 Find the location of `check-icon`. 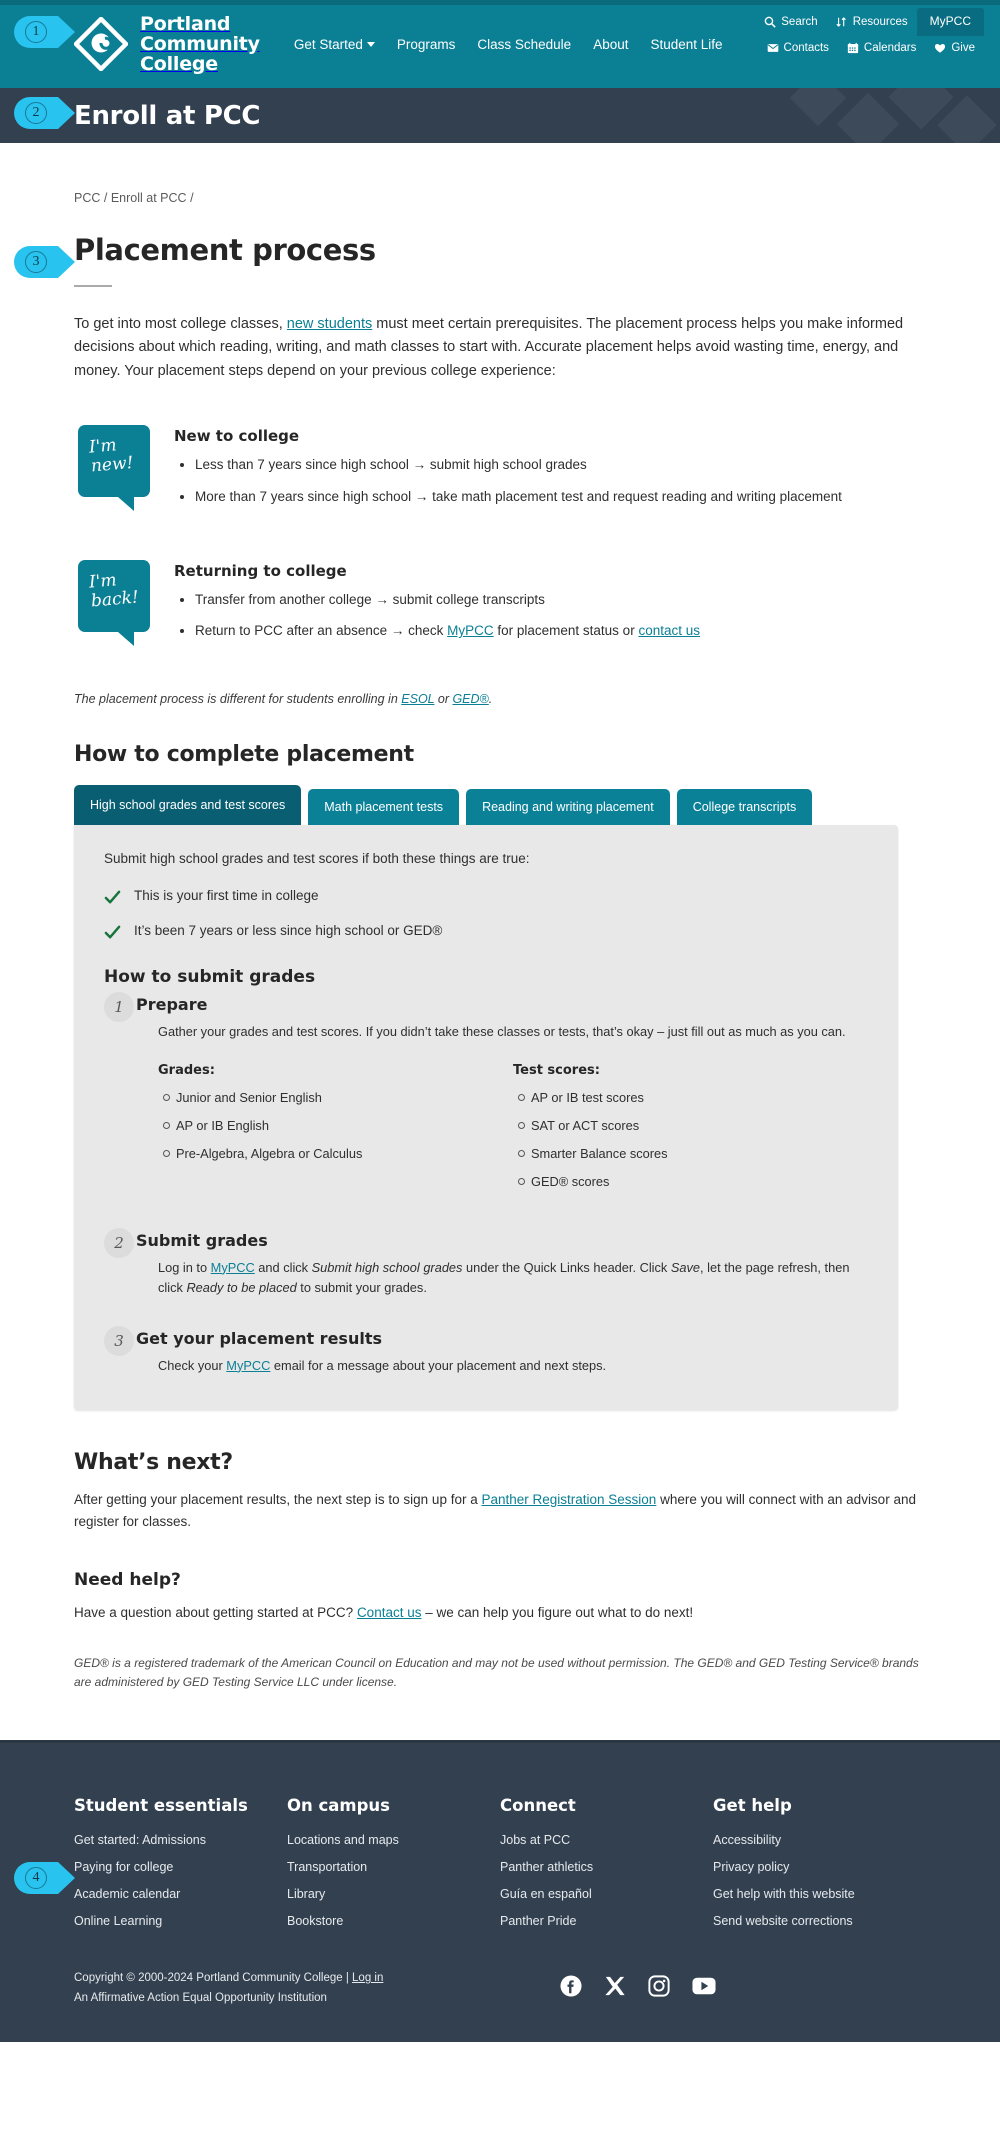

check-icon is located at coordinates (112, 932).